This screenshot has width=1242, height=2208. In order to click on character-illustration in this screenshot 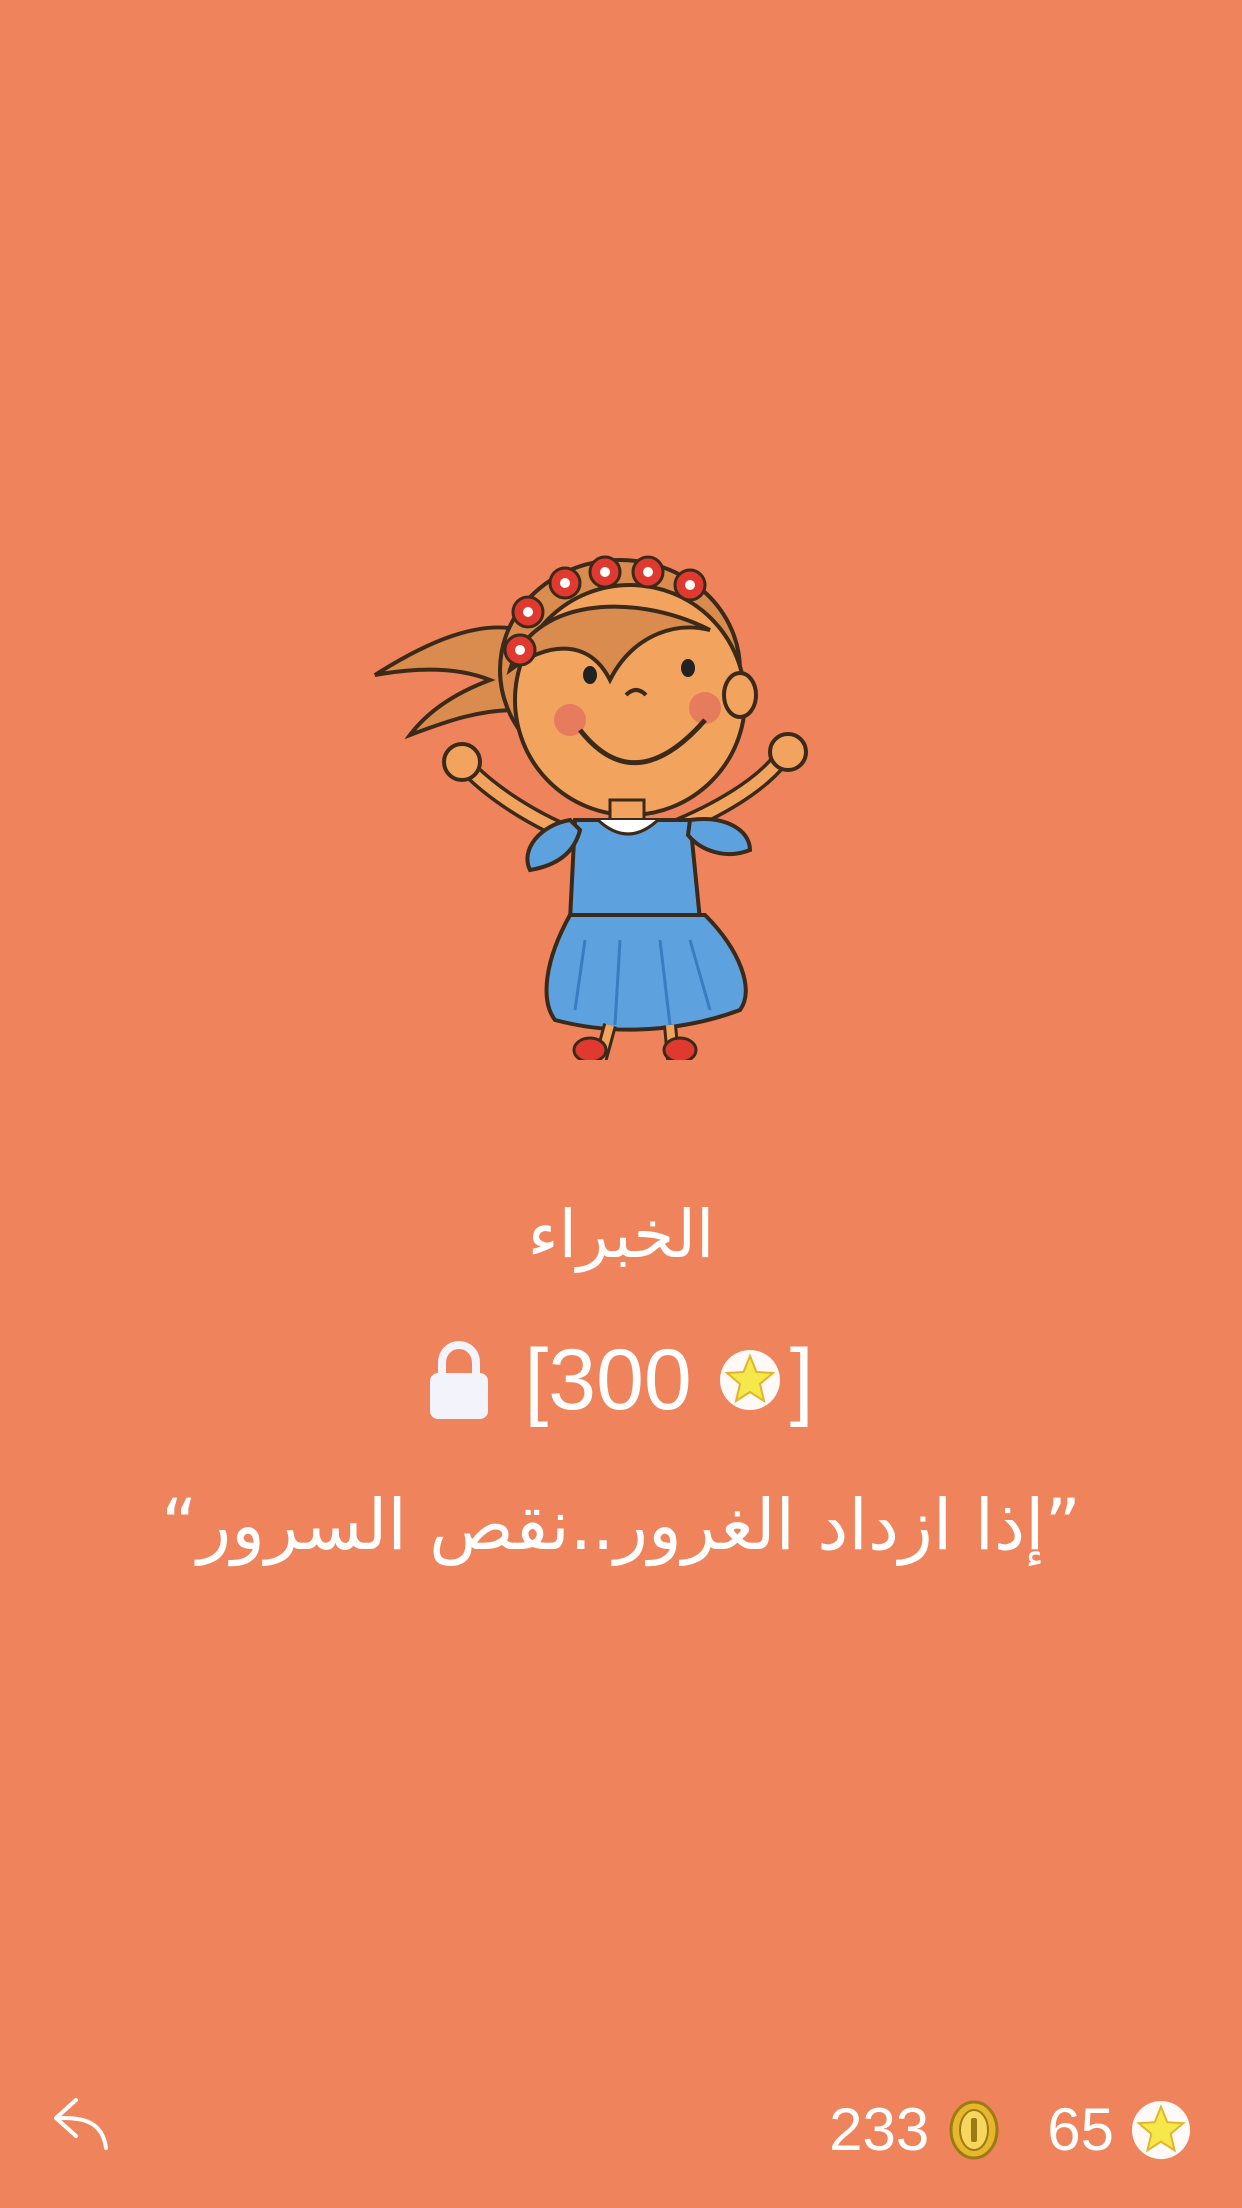, I will do `click(590, 807)`.